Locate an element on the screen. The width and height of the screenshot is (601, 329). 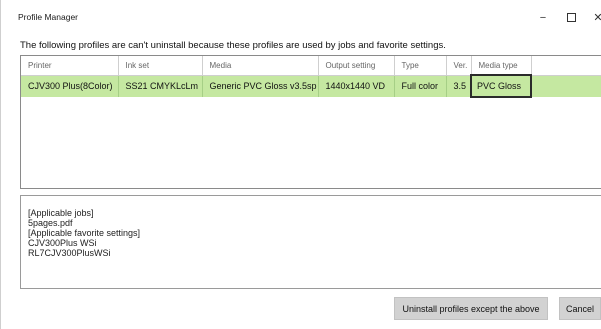
maximize-button is located at coordinates (571, 18).